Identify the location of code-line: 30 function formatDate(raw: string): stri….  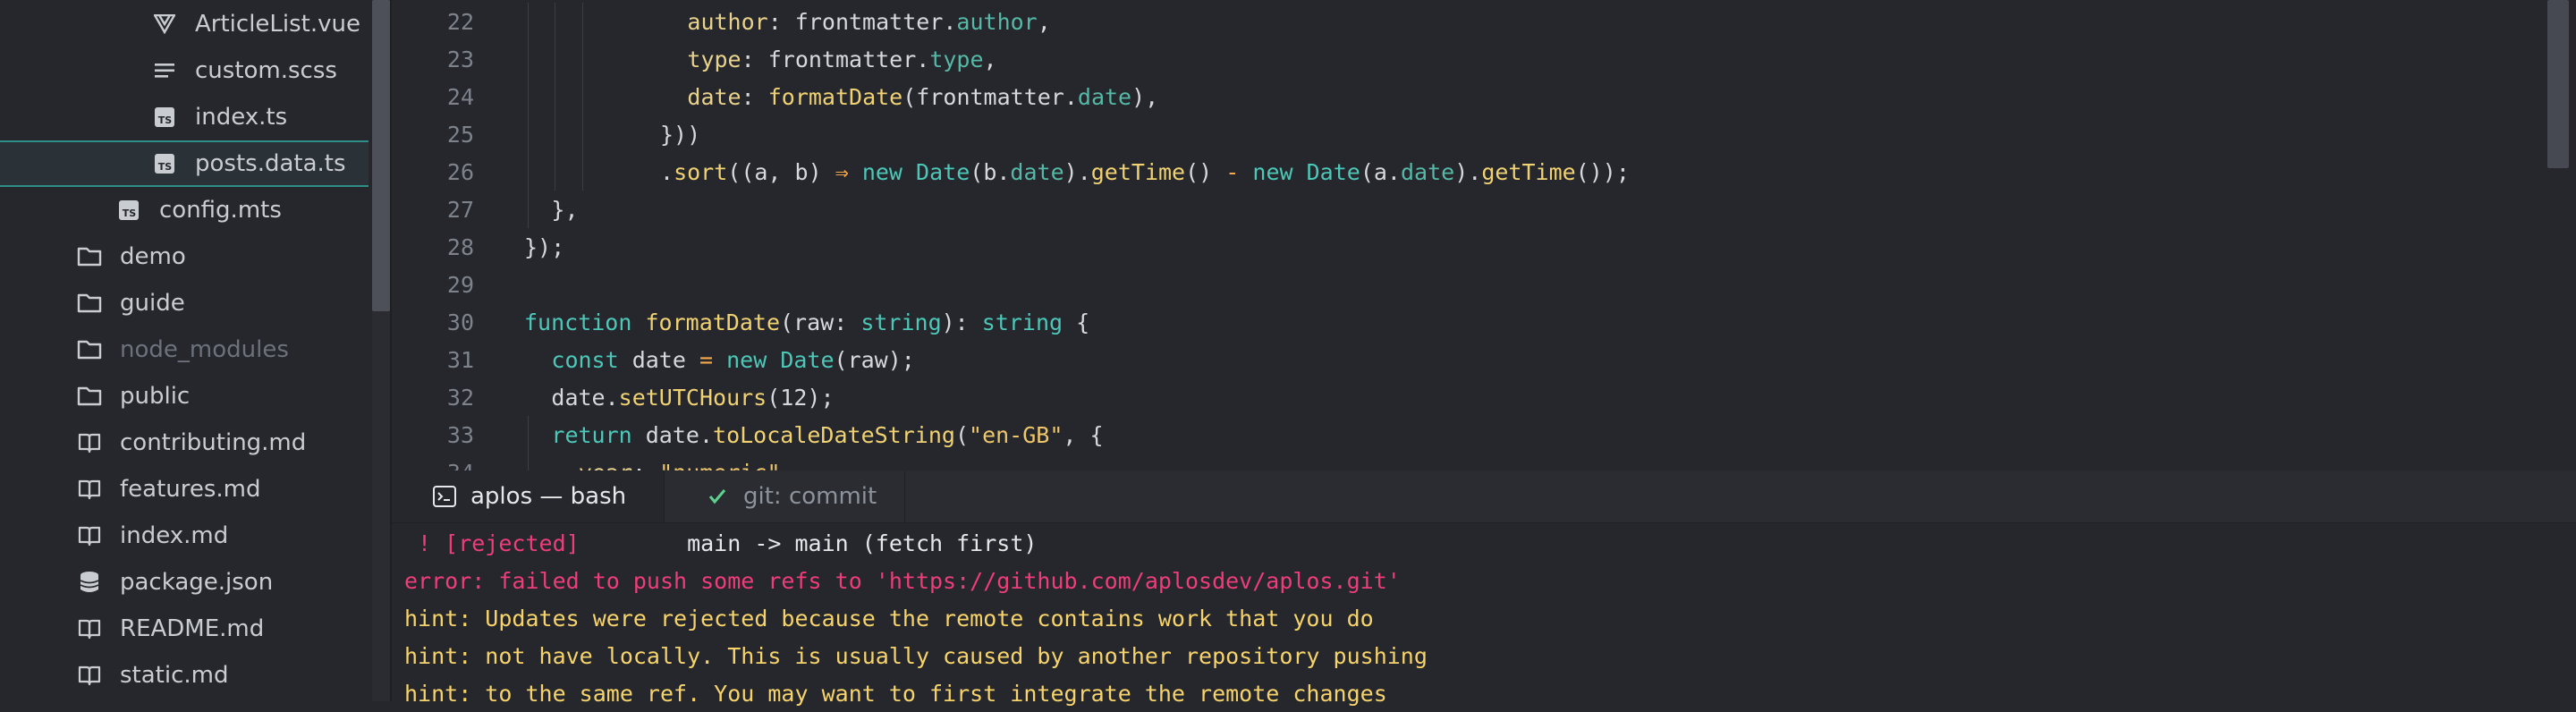
(1469, 322).